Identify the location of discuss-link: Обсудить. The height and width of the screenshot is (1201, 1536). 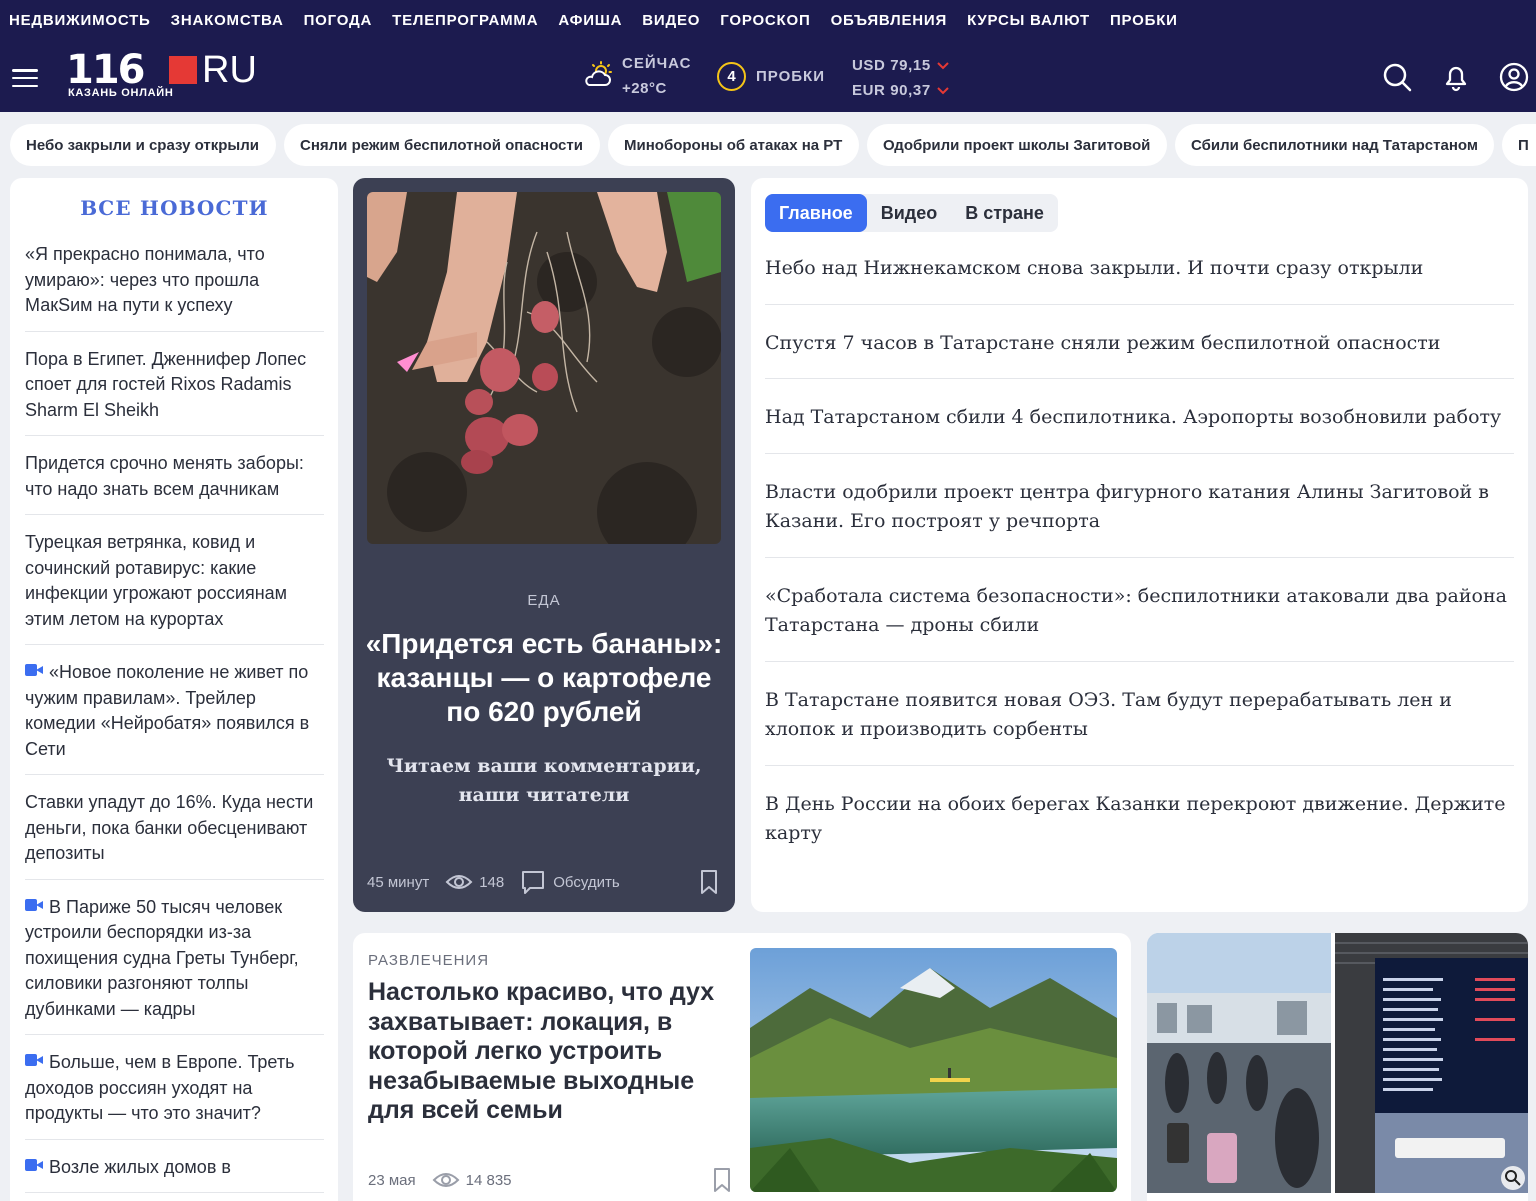
(586, 882).